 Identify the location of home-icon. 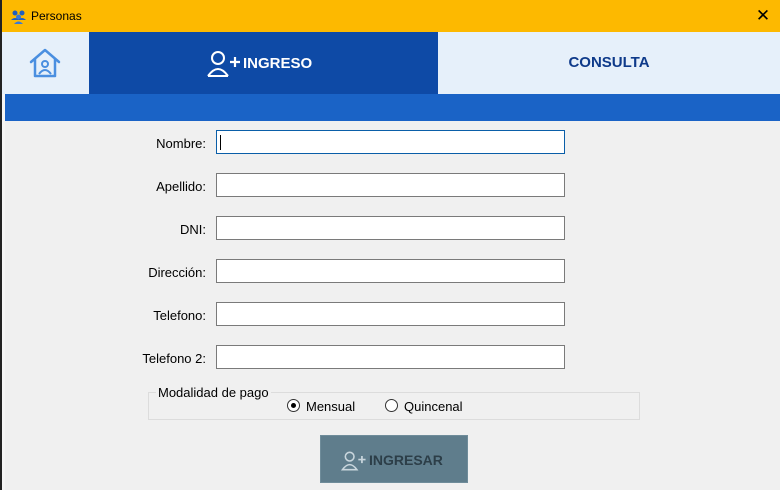
(45, 63).